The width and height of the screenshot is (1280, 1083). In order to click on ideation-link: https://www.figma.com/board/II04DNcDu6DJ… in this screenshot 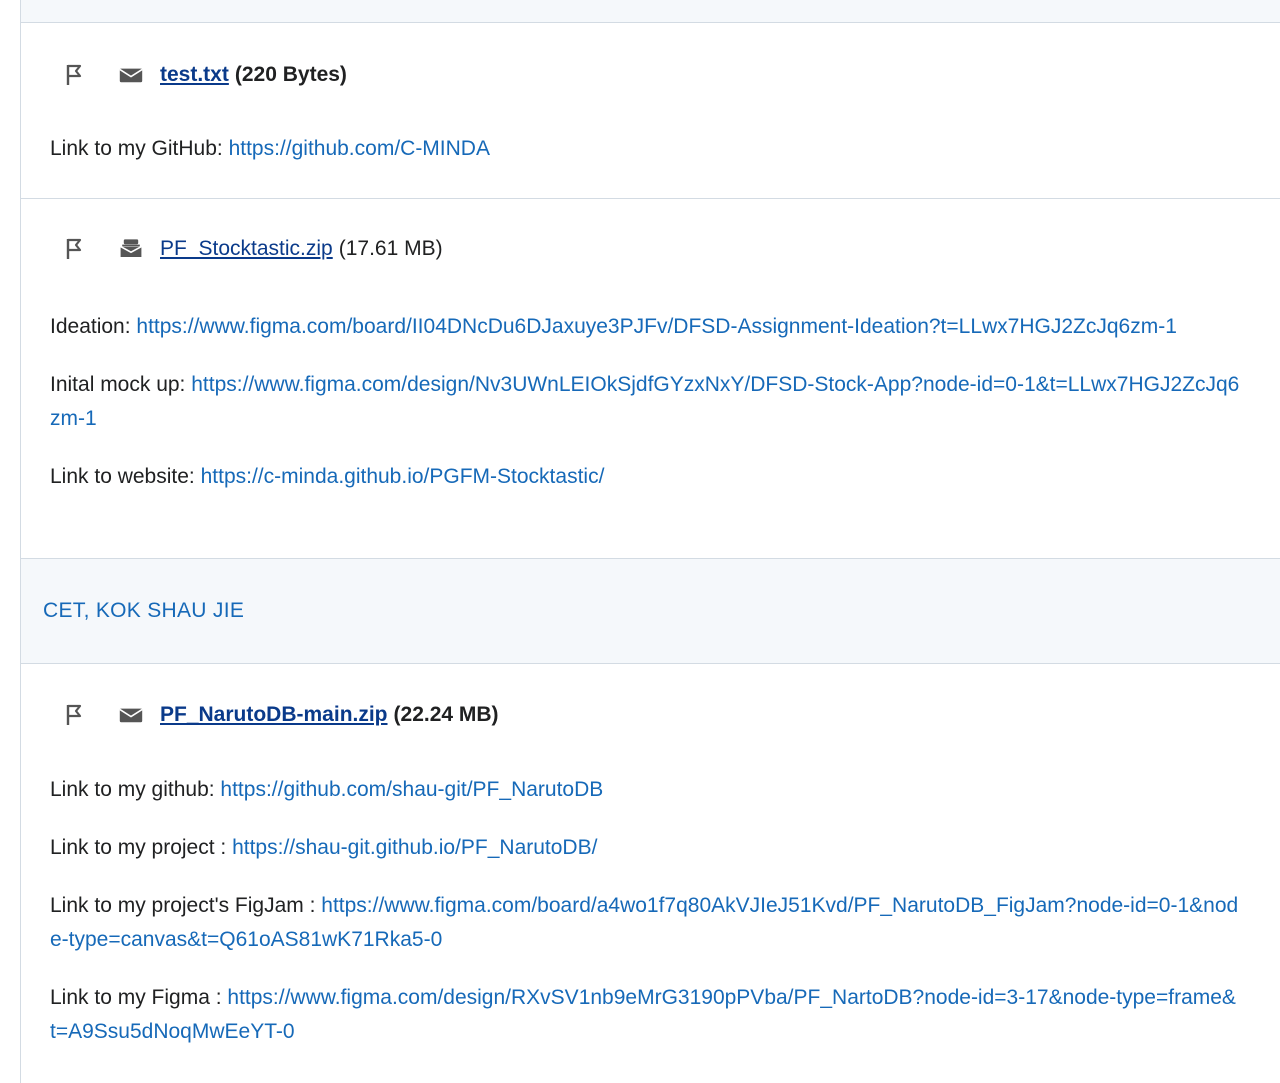, I will do `click(656, 326)`.